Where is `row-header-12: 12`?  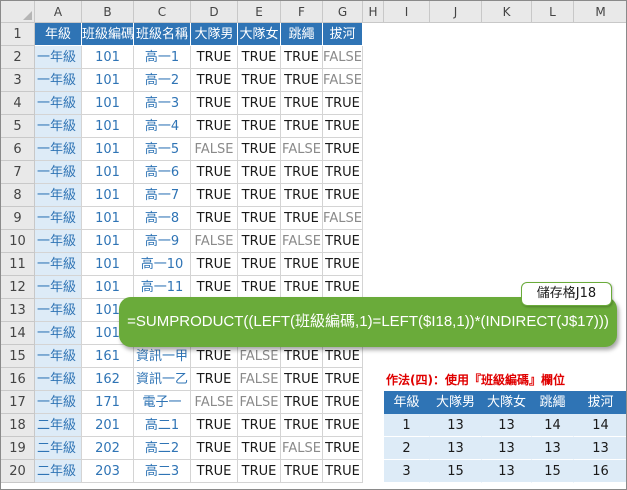 row-header-12: 12 is located at coordinates (18, 287).